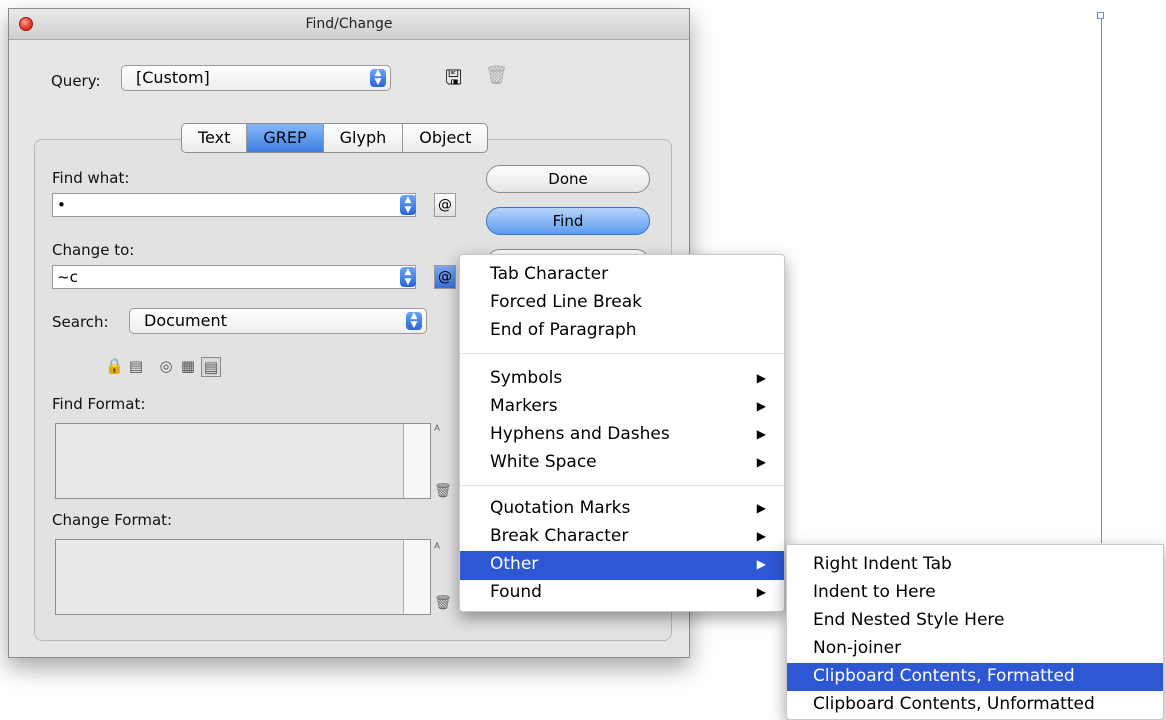 The image size is (1166, 720). I want to click on find-what-label: Find what:, so click(91, 178).